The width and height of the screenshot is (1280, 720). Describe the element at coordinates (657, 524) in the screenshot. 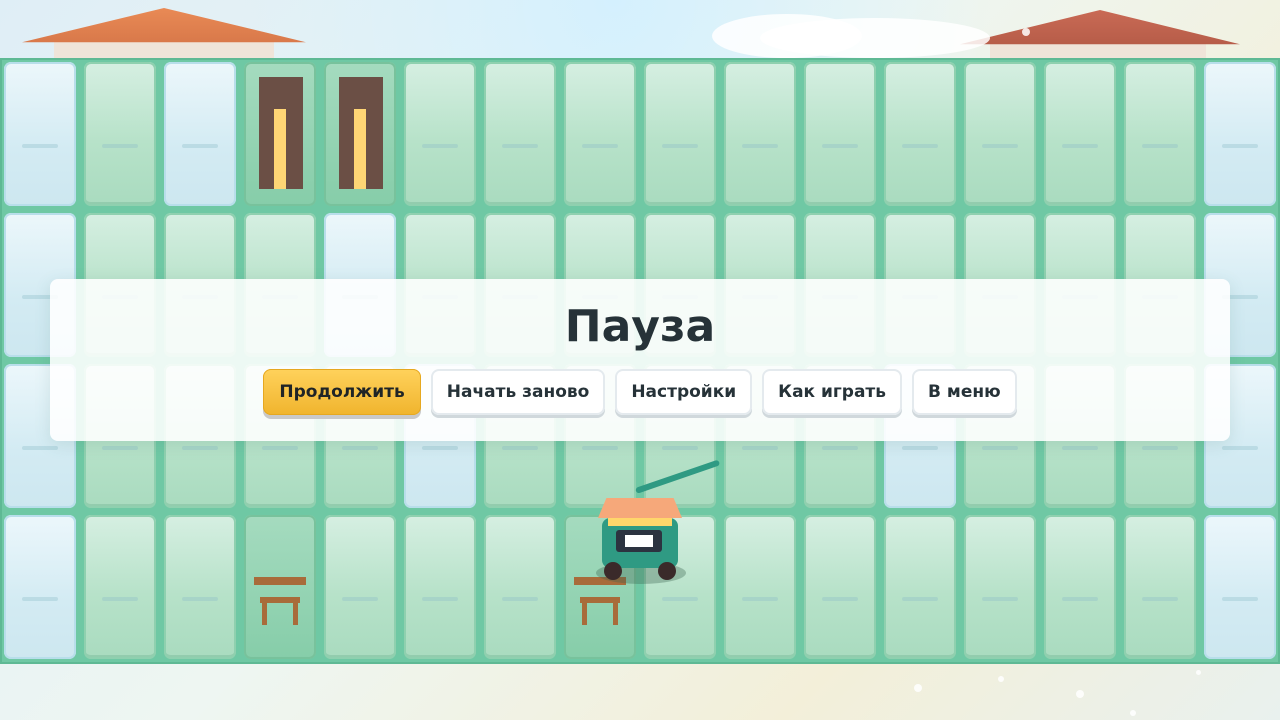

I see `player-cart` at that location.